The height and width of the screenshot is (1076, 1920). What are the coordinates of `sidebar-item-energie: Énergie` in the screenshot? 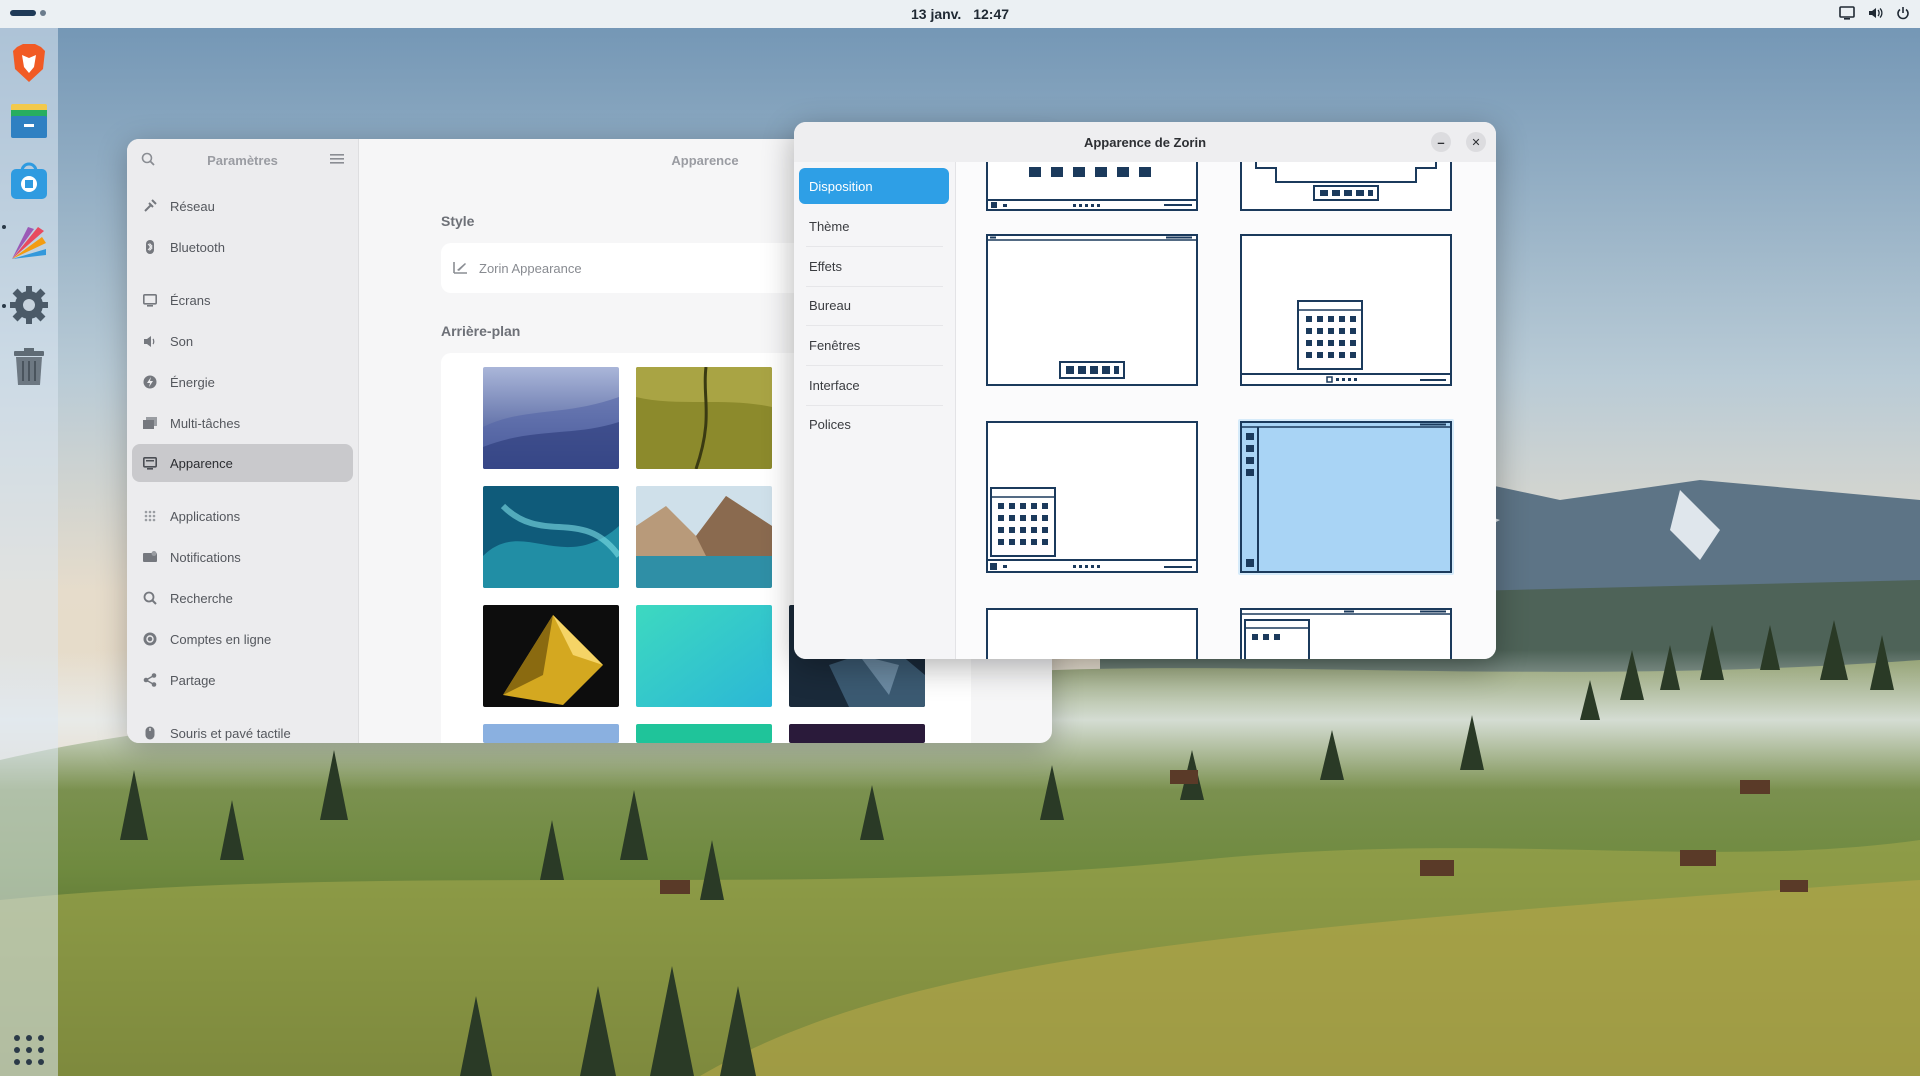 It's located at (242, 382).